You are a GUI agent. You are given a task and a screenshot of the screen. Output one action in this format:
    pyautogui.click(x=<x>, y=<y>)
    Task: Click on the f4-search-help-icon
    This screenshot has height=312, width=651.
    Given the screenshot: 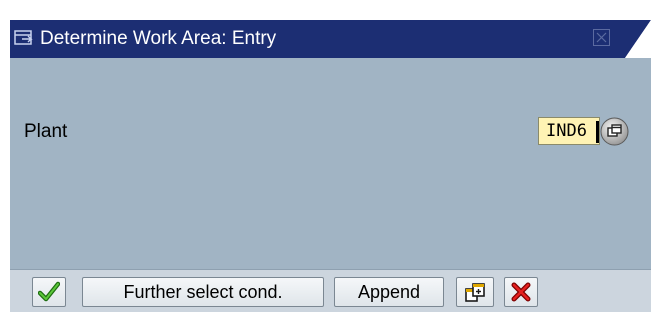 What is the action you would take?
    pyautogui.click(x=614, y=131)
    